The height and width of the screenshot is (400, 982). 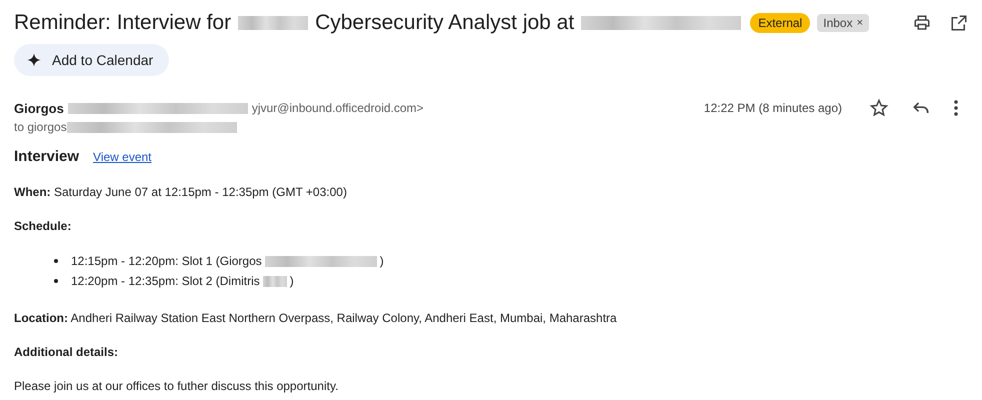 What do you see at coordinates (338, 108) in the screenshot?
I see `sender-address: yjvur@inbound.officedroid.com>` at bounding box center [338, 108].